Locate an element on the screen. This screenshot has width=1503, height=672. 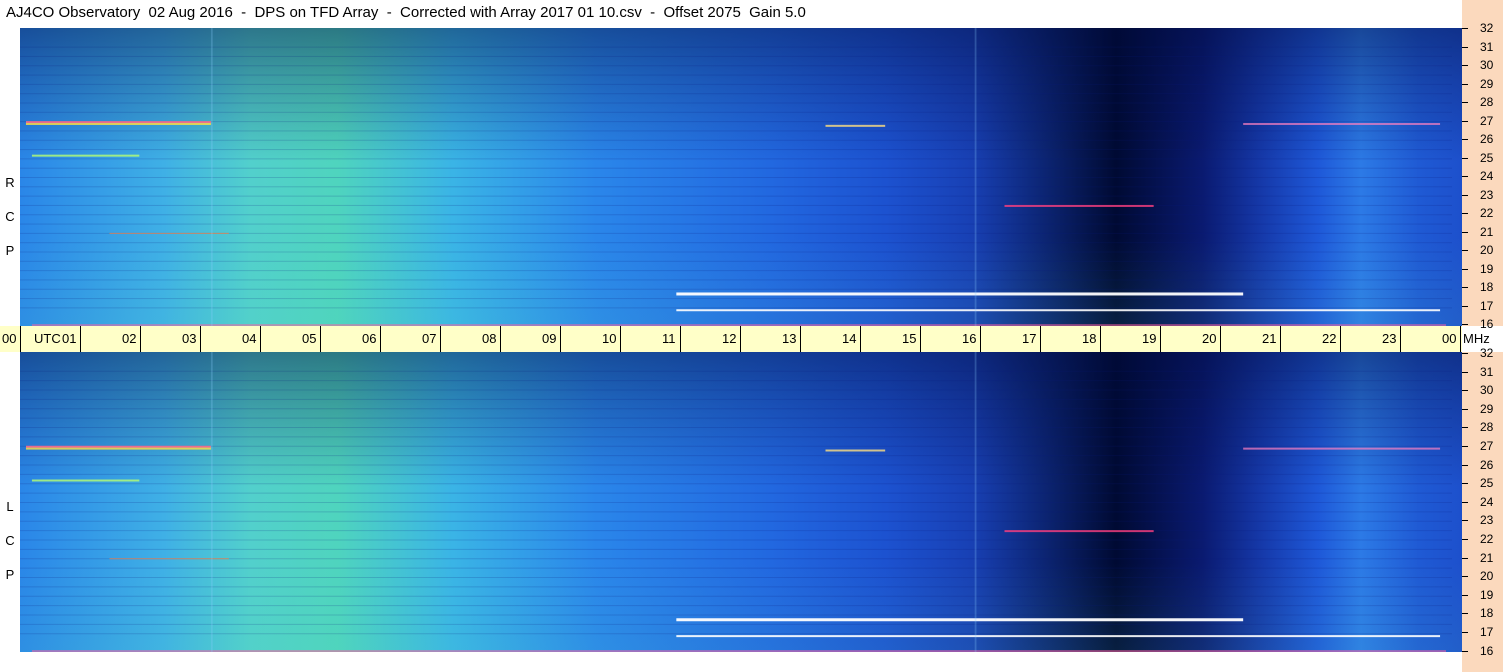
mhz-axis-top: 32 31 30 29 28 27 26 25 24 23 22 21 20 19 18 17 16 is located at coordinates (1482, 165).